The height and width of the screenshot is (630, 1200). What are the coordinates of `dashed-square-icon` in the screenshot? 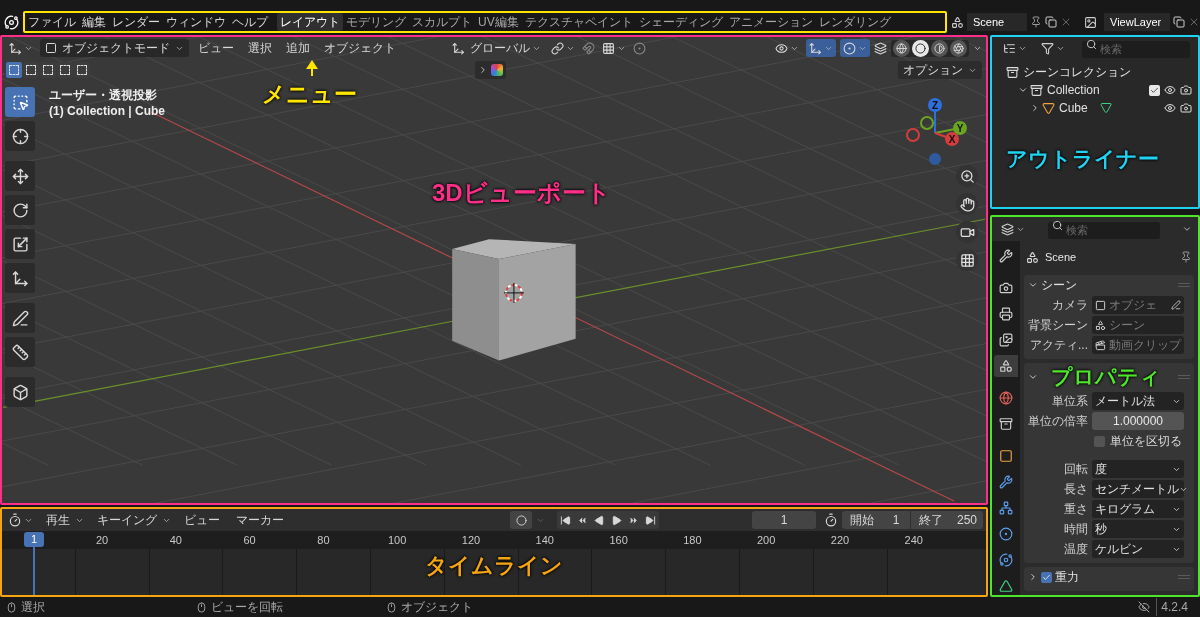 It's located at (82, 70).